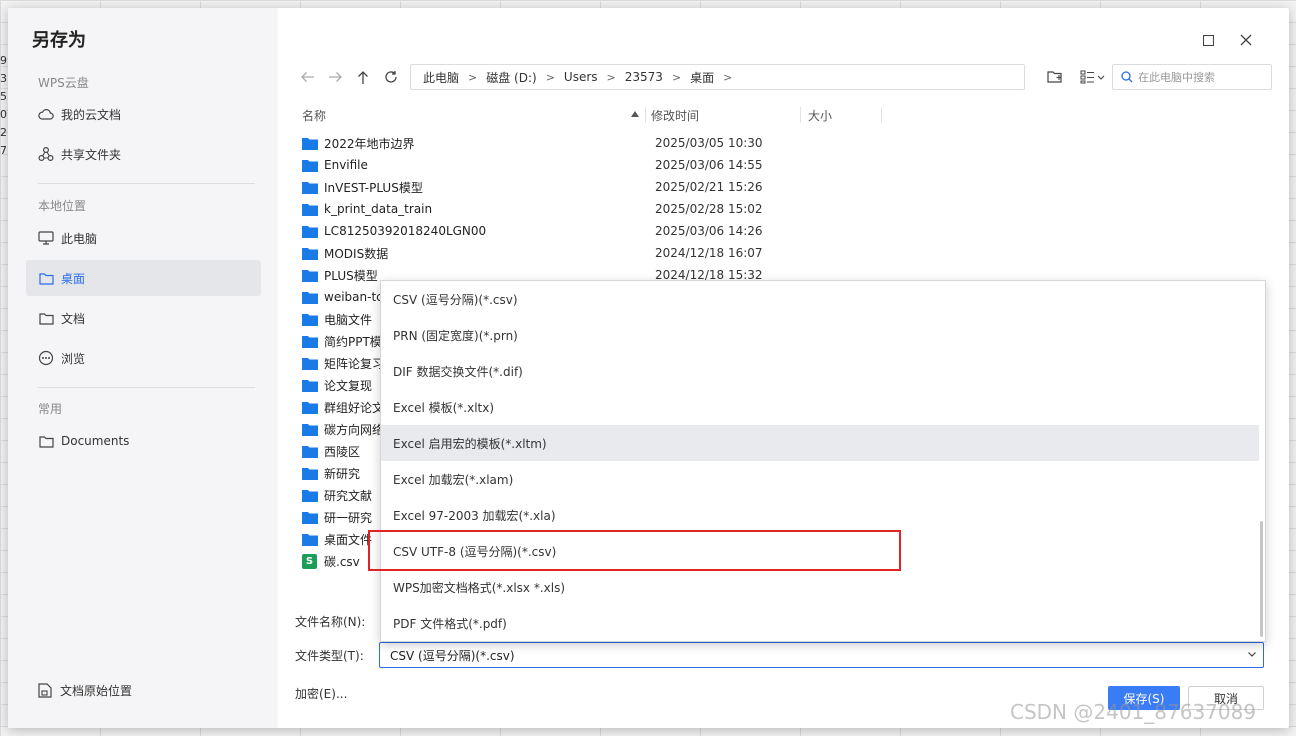 This screenshot has height=736, width=1296. What do you see at coordinates (342, 473) in the screenshot?
I see `file-name: 新研究` at bounding box center [342, 473].